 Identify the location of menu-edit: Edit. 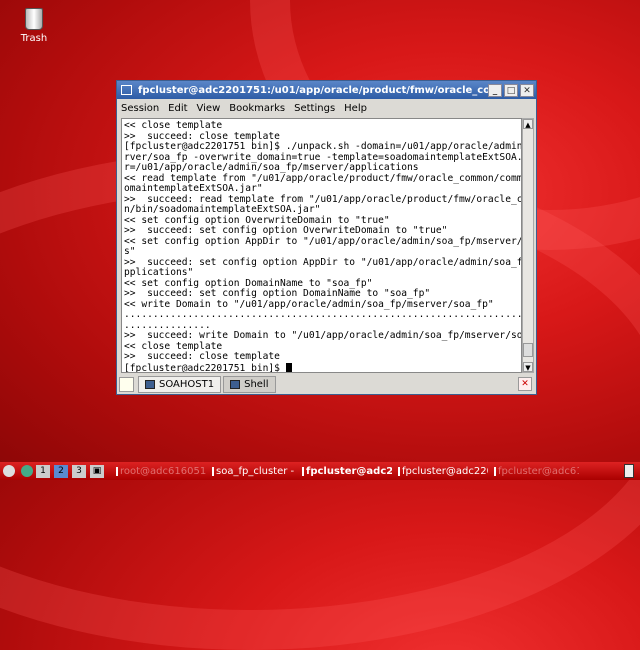
(177, 108).